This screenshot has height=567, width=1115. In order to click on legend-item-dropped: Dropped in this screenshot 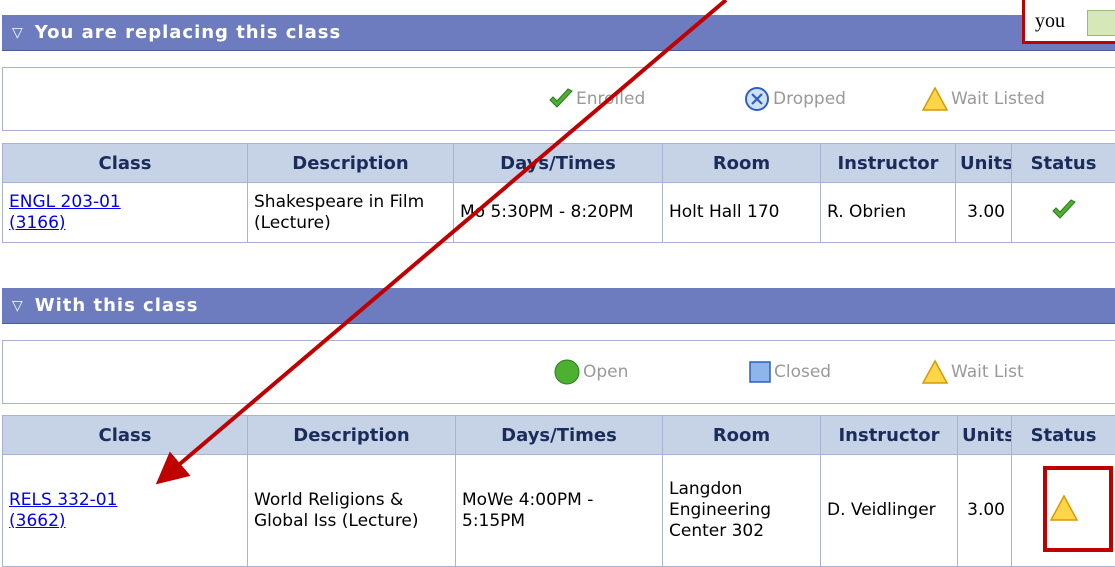, I will do `click(794, 99)`.